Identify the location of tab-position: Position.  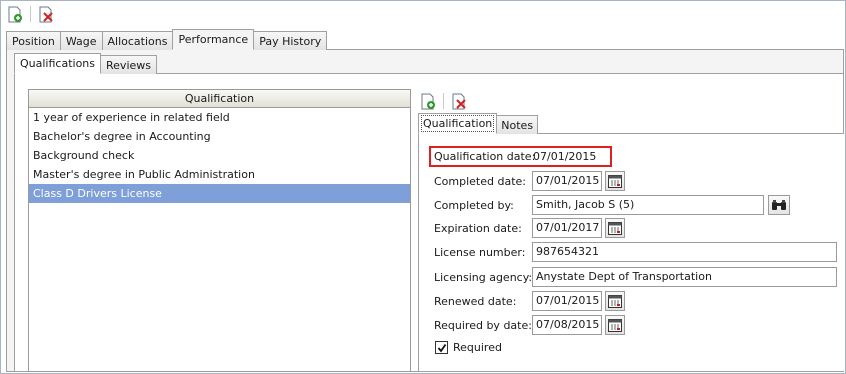
(33, 40).